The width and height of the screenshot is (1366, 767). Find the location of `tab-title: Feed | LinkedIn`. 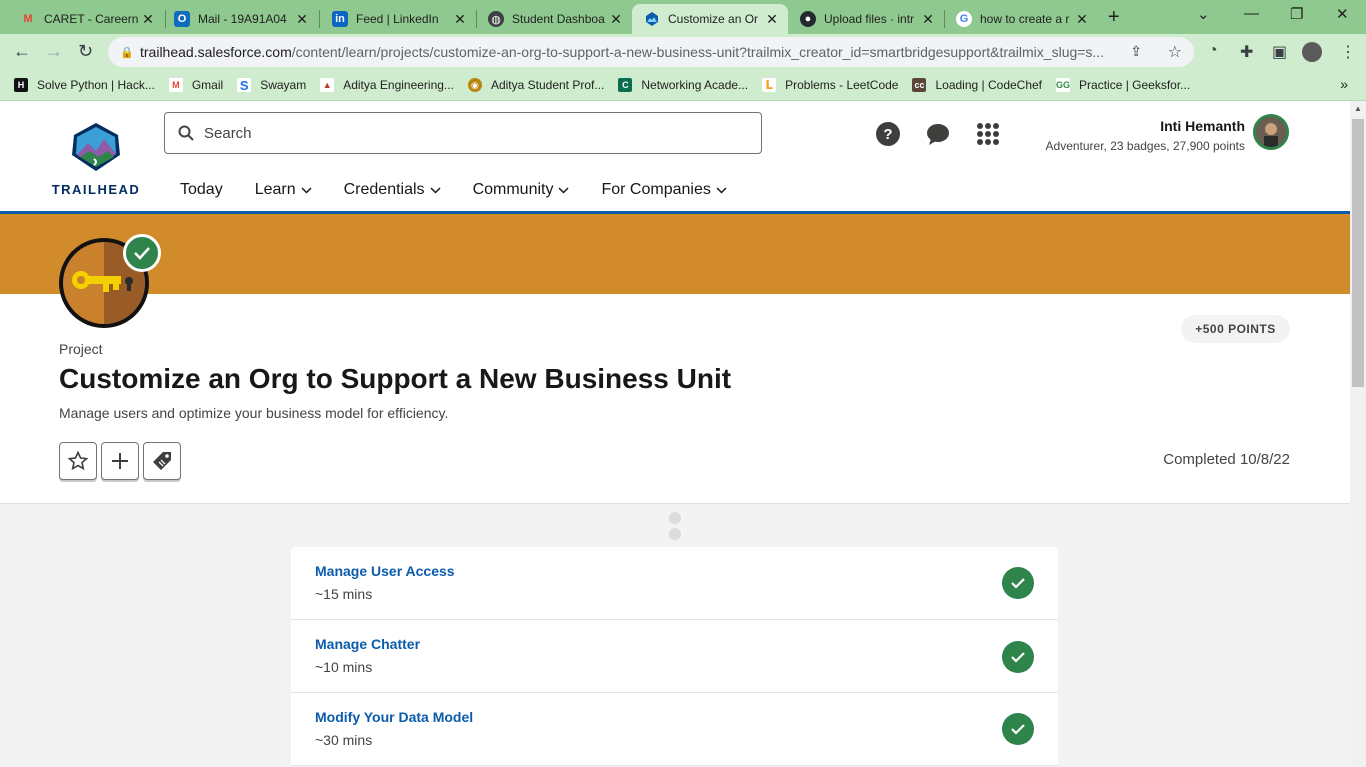

tab-title: Feed | LinkedIn is located at coordinates (397, 19).